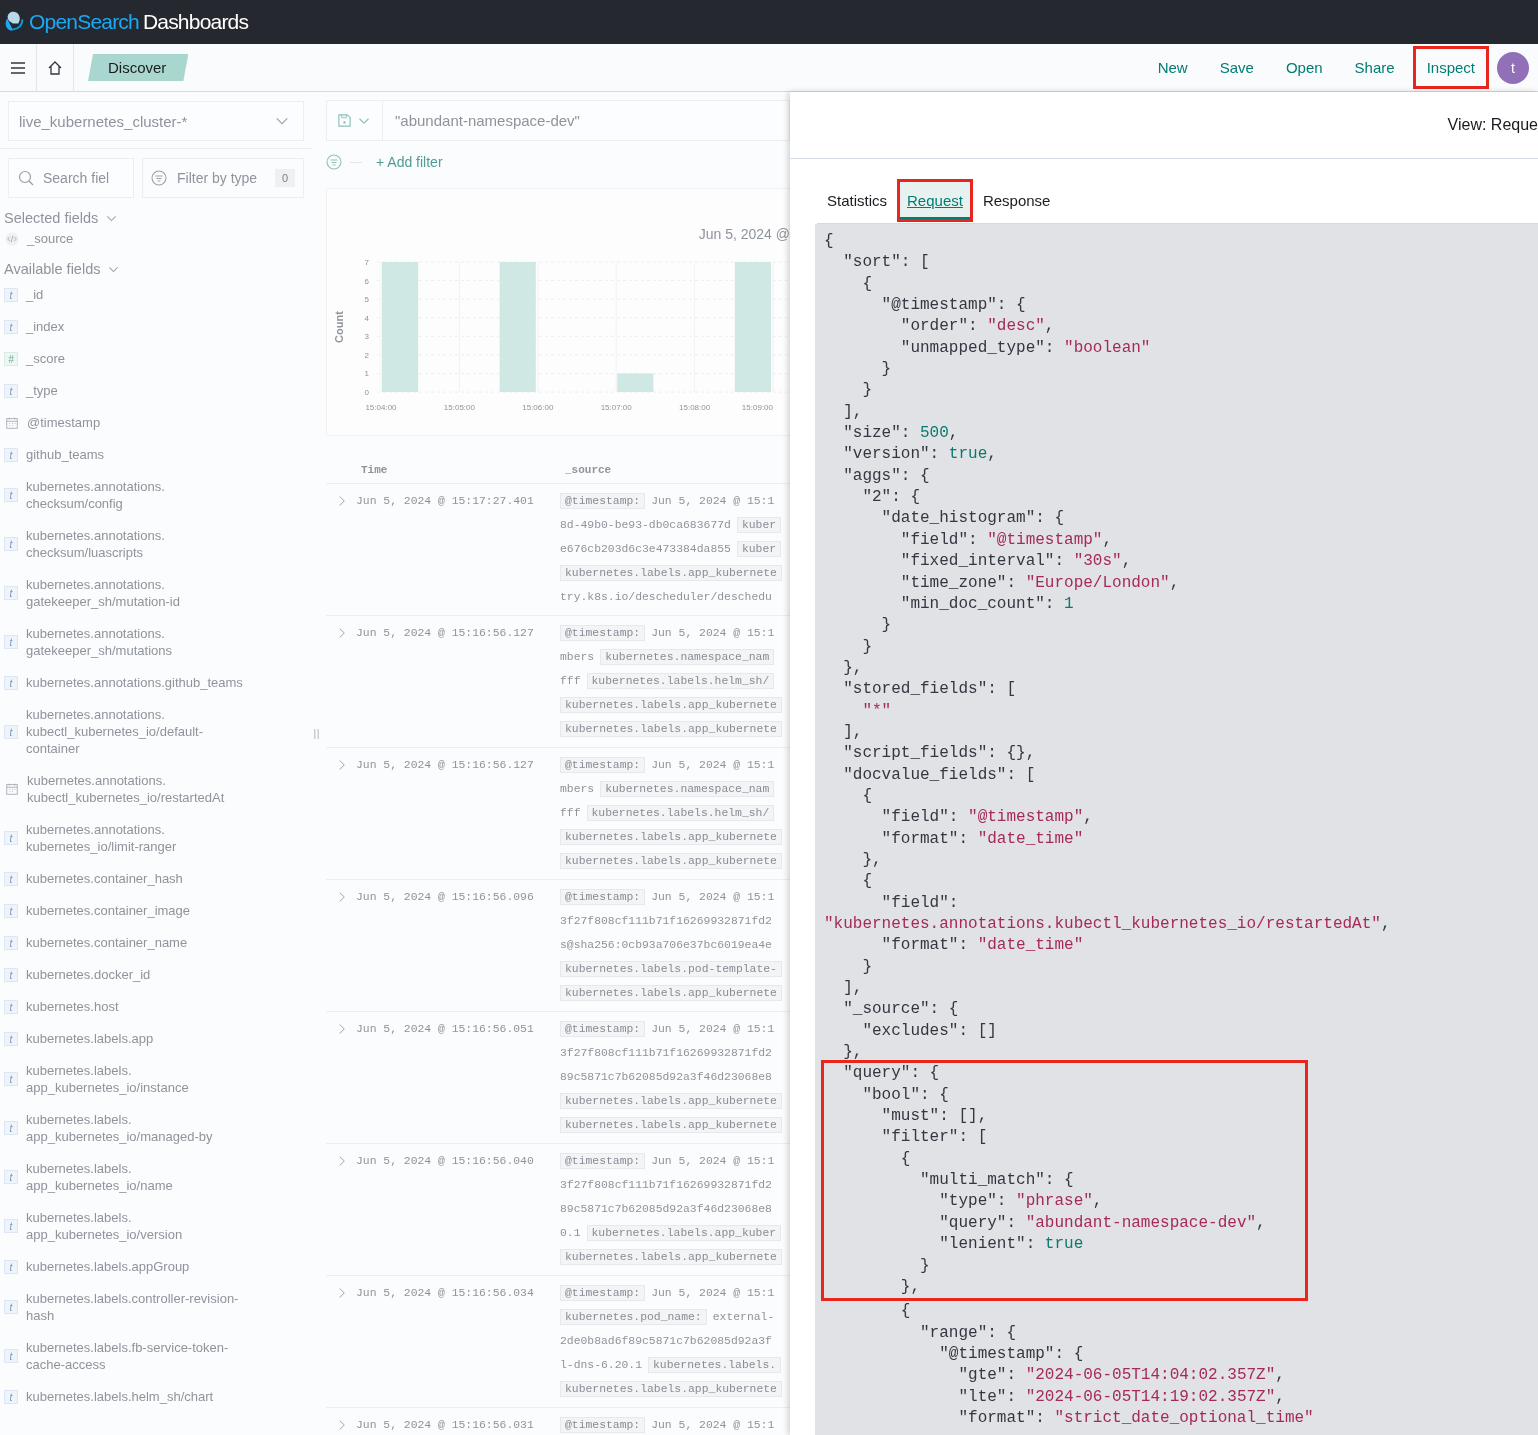 The height and width of the screenshot is (1435, 1538). Describe the element at coordinates (487, 120) in the screenshot. I see `query-field: "abundant-namespace-dev"` at that location.